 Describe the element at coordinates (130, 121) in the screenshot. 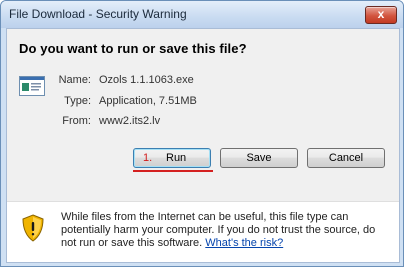

I see `file-source-value: www2.its2.lv` at that location.